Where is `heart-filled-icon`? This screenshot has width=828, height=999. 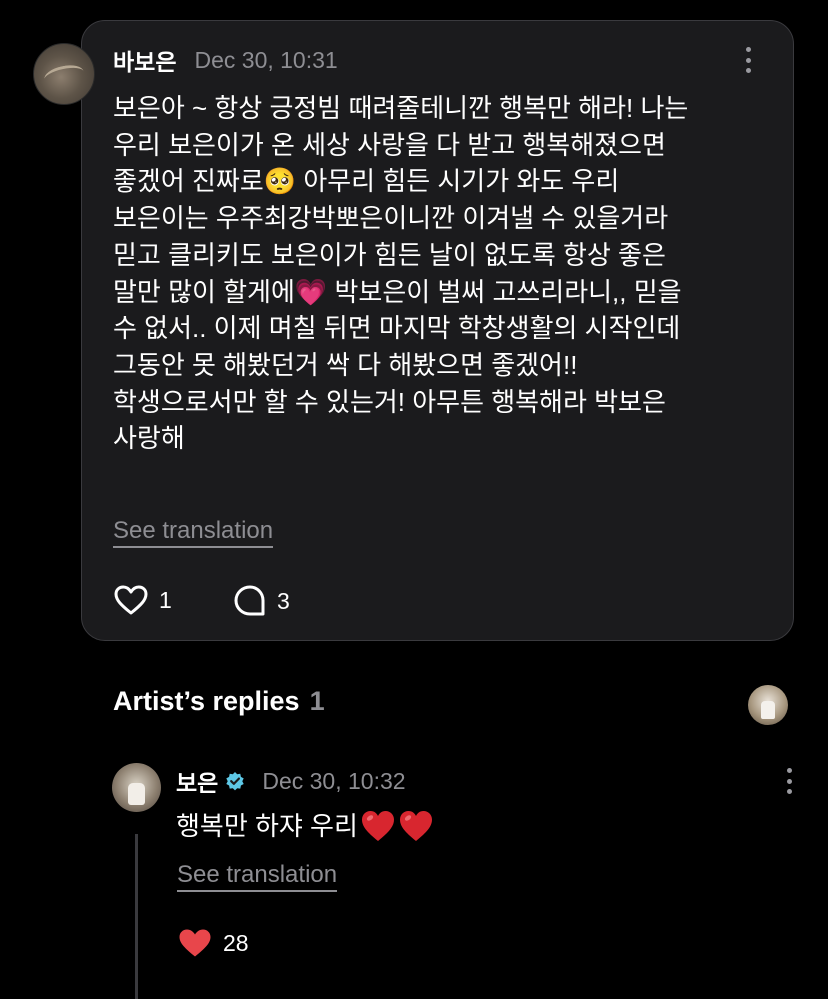
heart-filled-icon is located at coordinates (195, 943).